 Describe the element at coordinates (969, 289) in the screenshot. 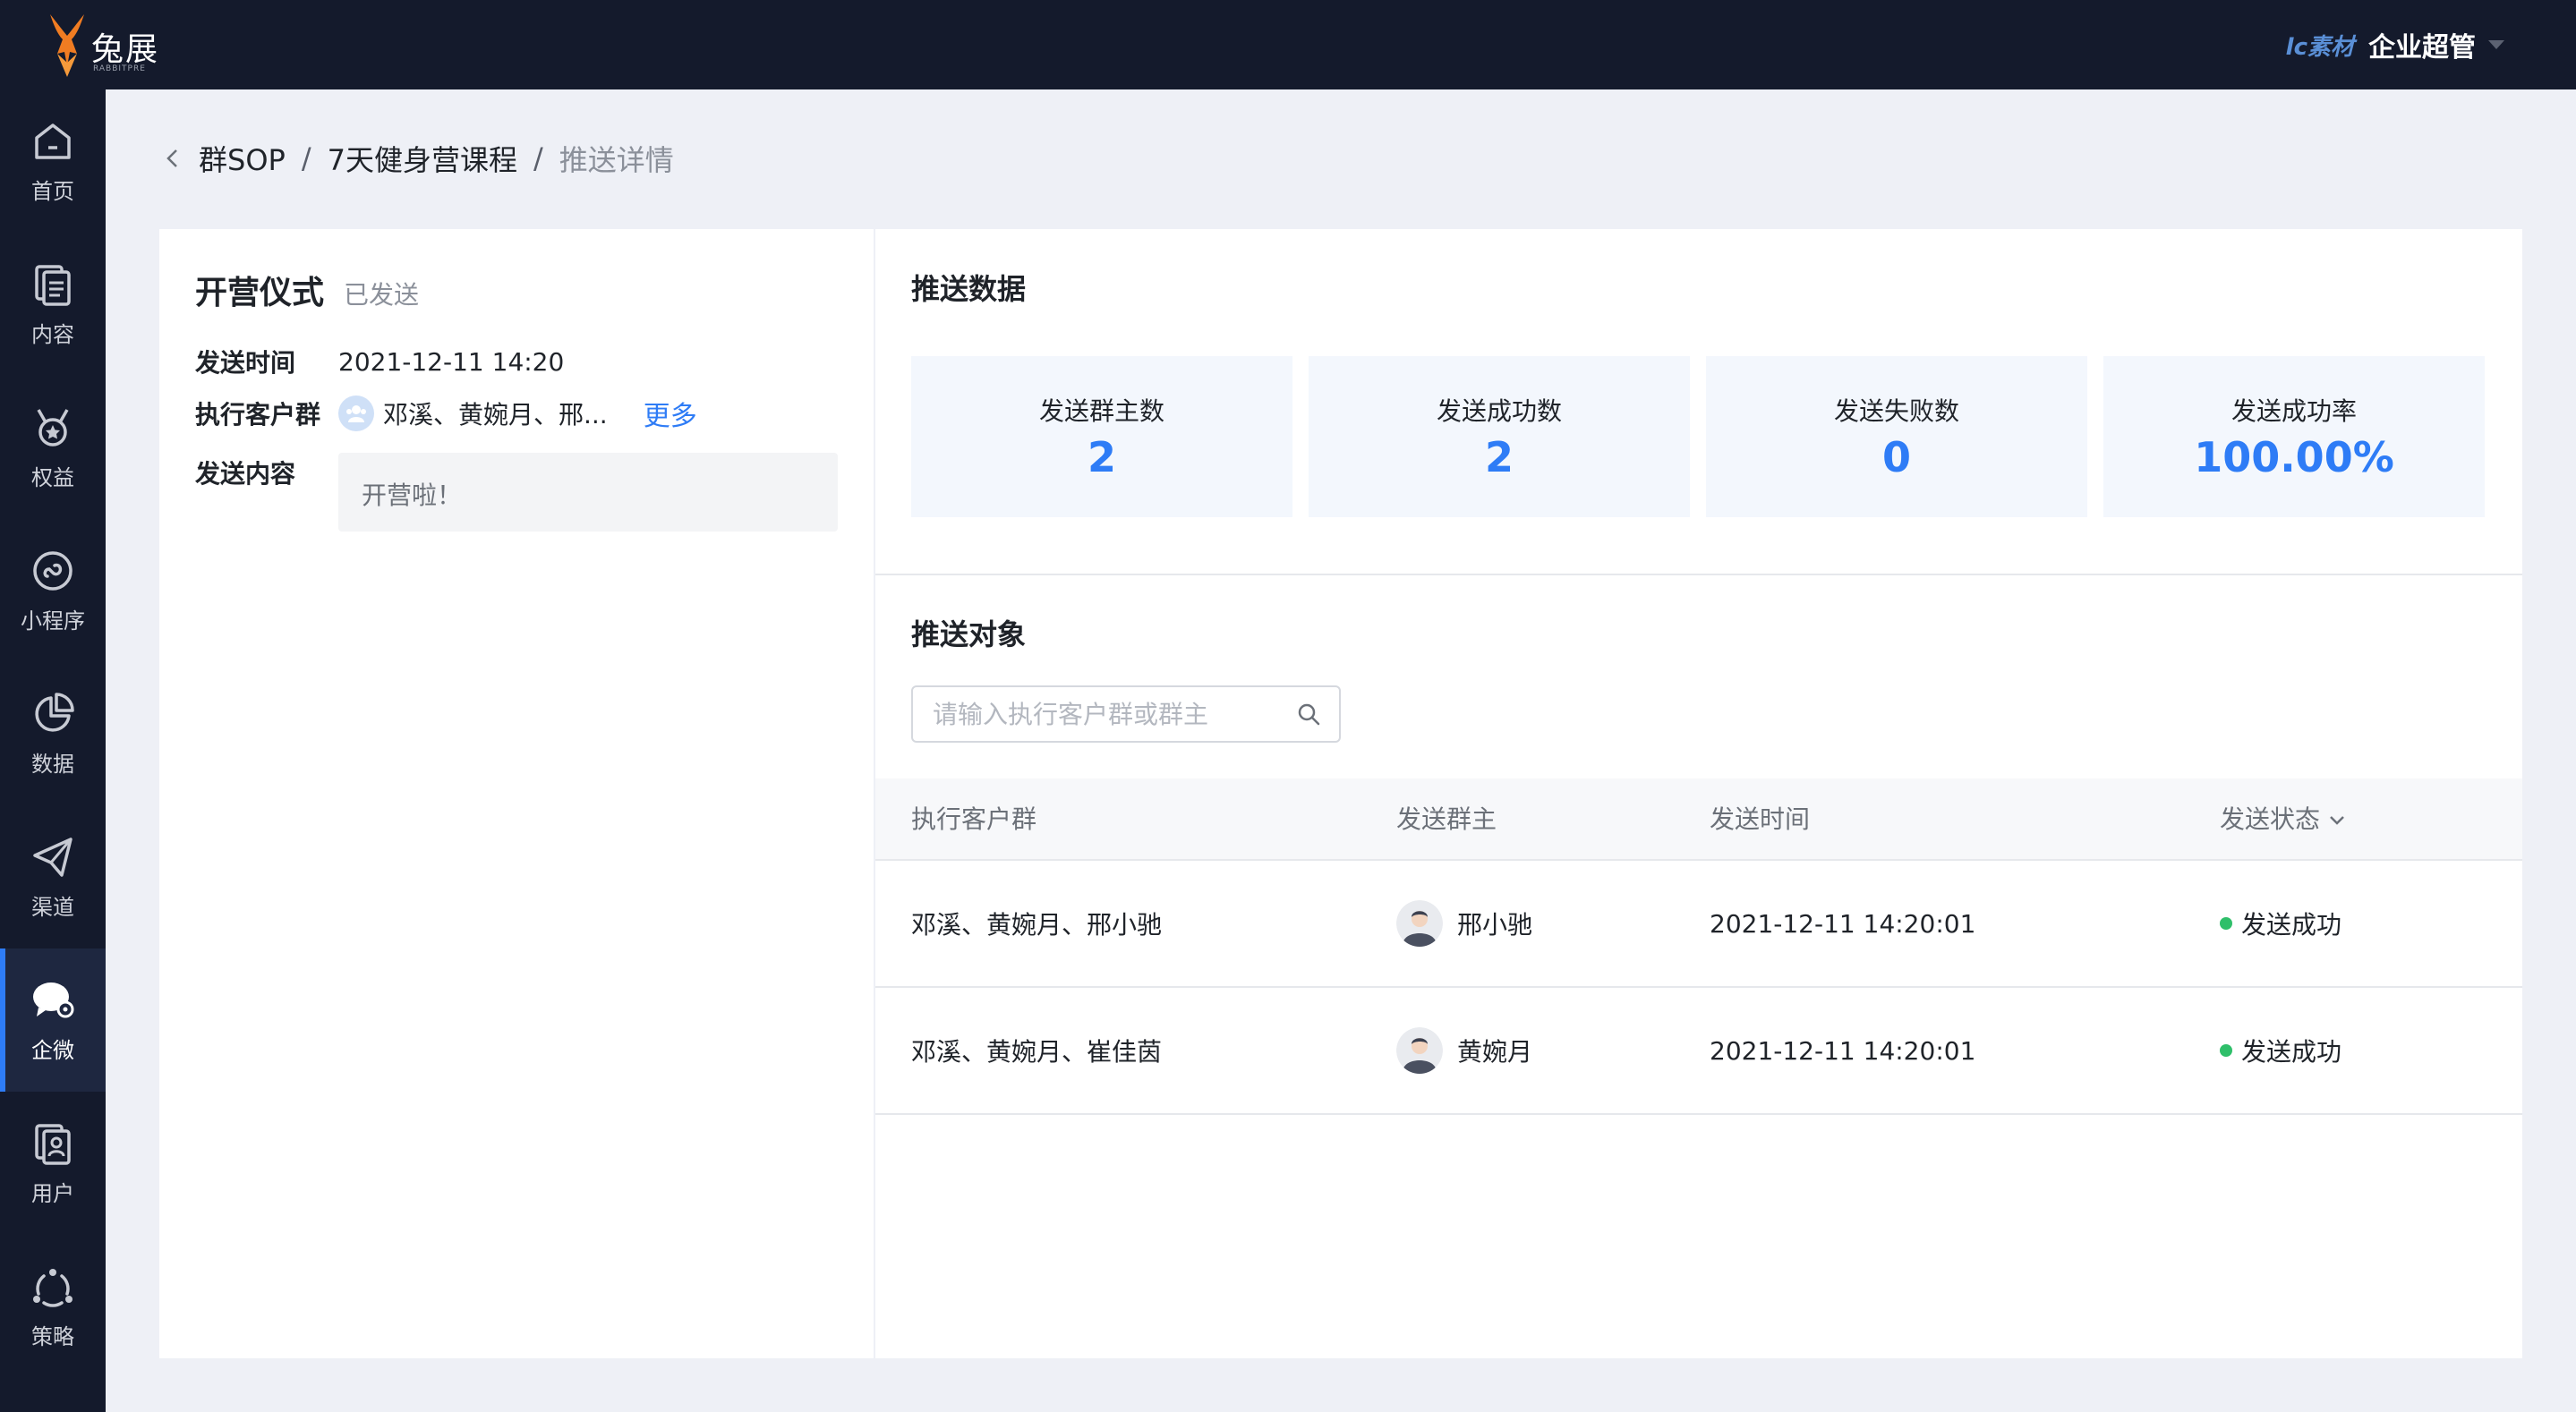

I see `push-data-title: 推送数据` at that location.